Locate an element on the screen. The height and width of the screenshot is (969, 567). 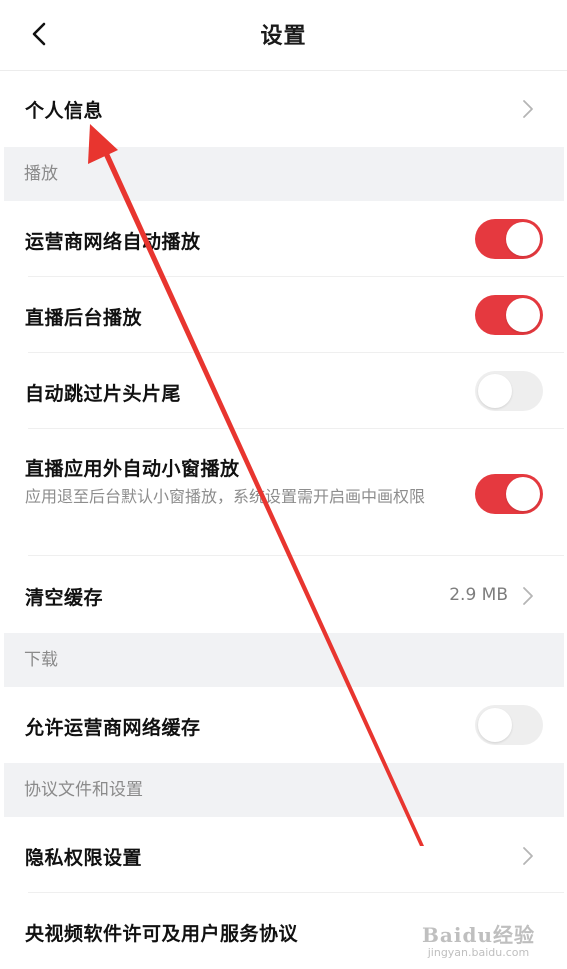
personal-info-label: 个人信息 is located at coordinates (64, 111).